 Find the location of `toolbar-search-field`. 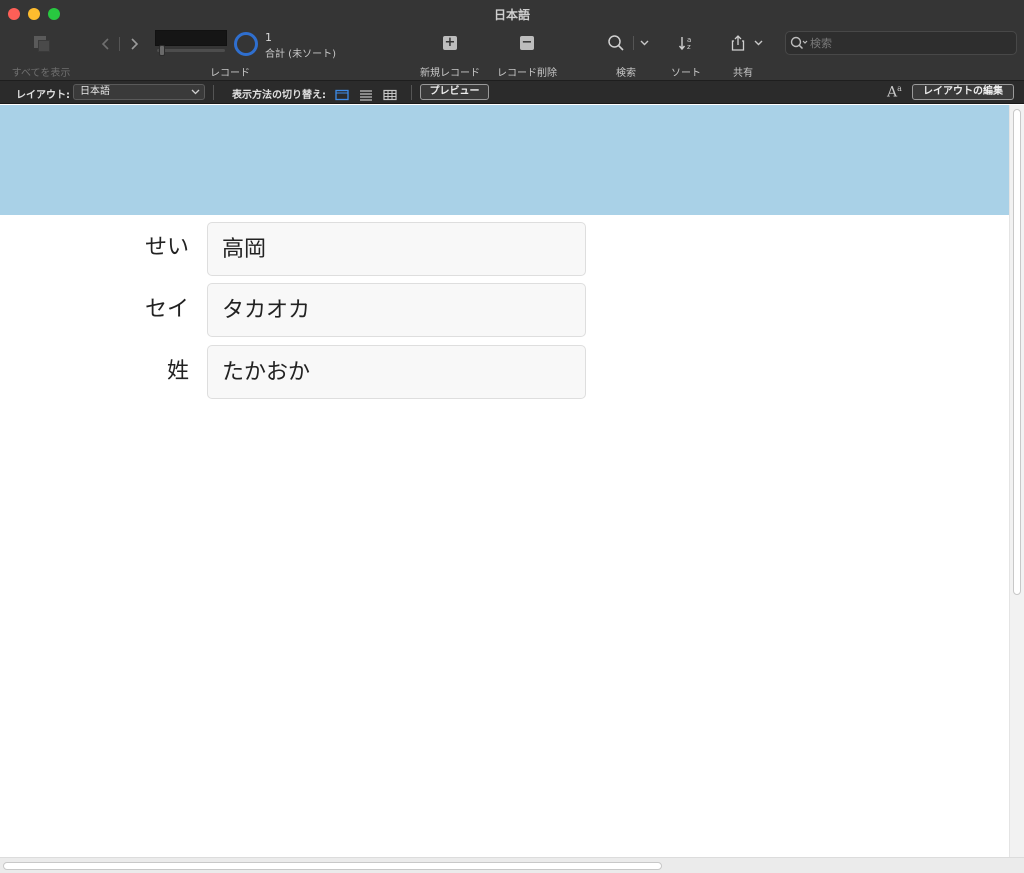

toolbar-search-field is located at coordinates (901, 43).